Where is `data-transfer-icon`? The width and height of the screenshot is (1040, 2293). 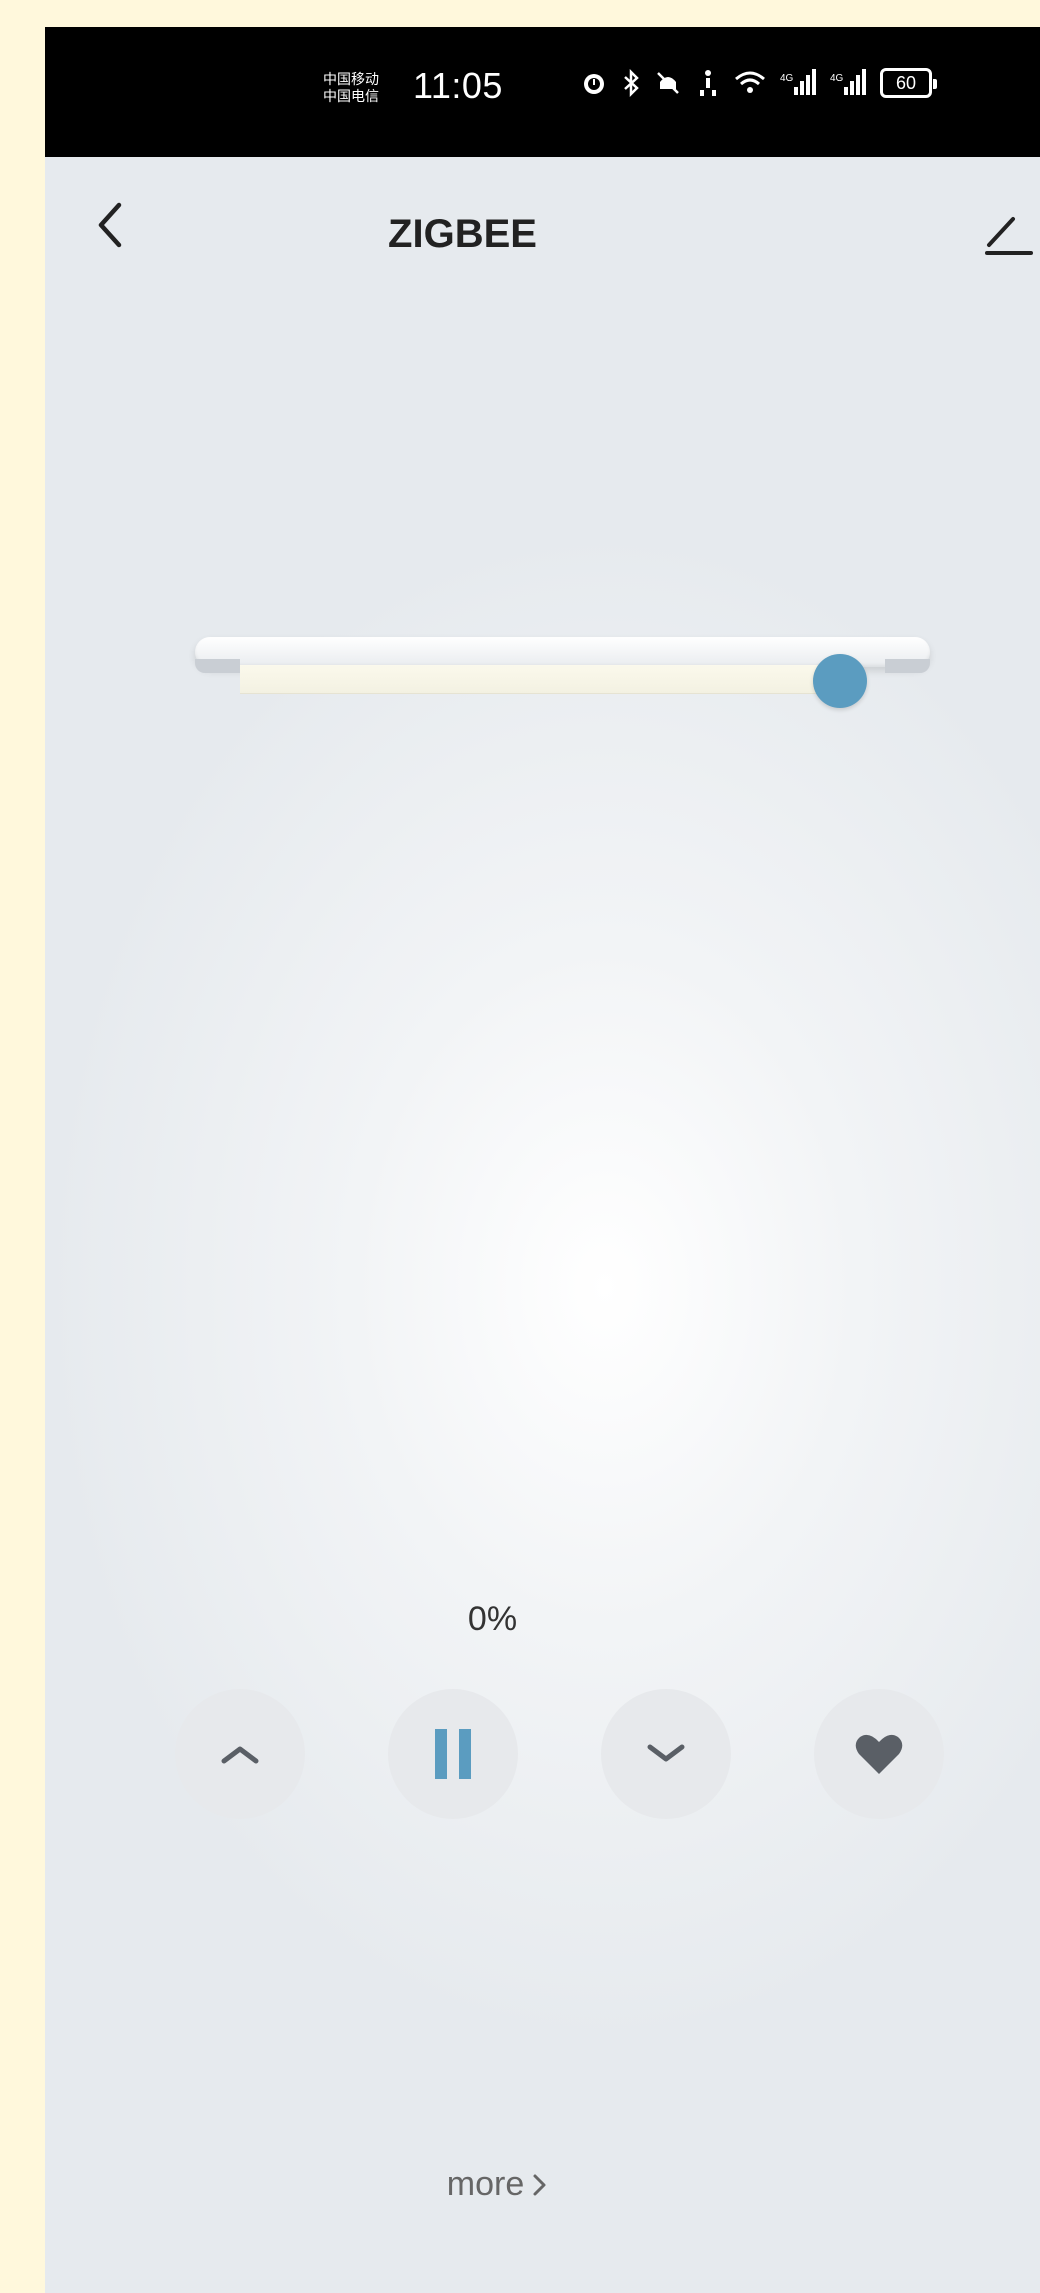 data-transfer-icon is located at coordinates (708, 83).